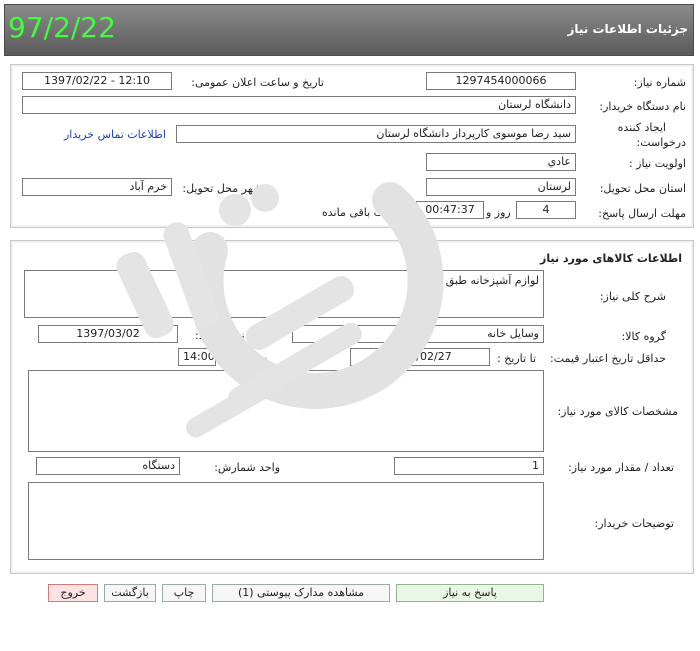  Describe the element at coordinates (642, 106) in the screenshot. I see `buyer-org-label: نام دستگاه خریدار:` at that location.